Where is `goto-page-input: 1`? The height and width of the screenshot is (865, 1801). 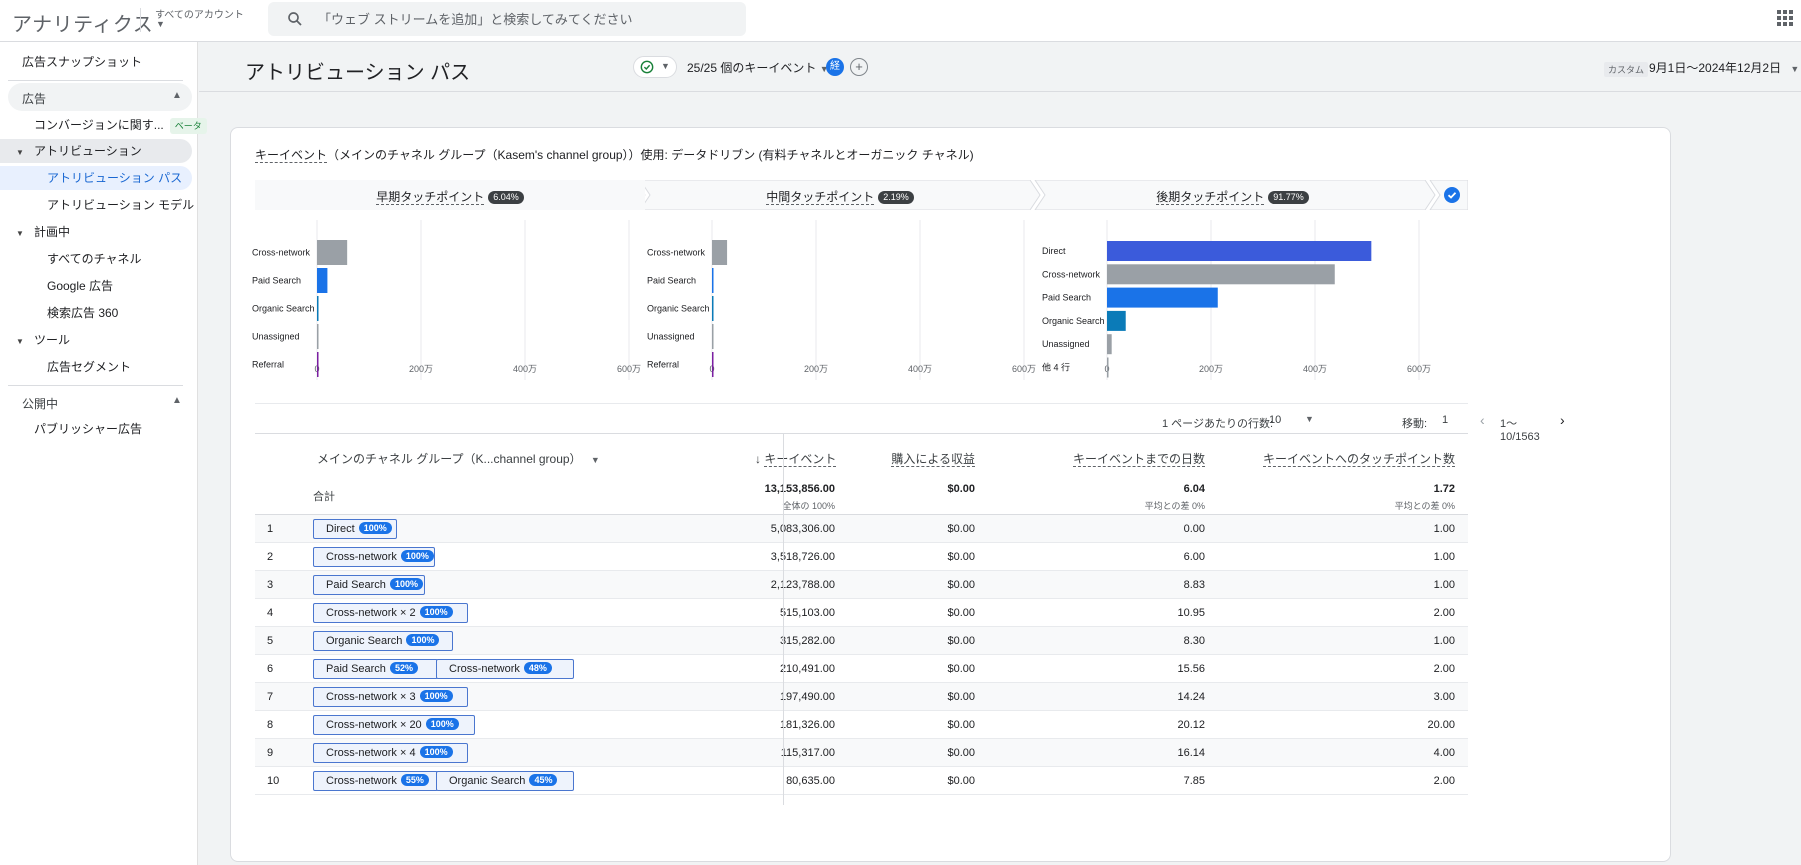
goto-page-input: 1 is located at coordinates (1445, 420).